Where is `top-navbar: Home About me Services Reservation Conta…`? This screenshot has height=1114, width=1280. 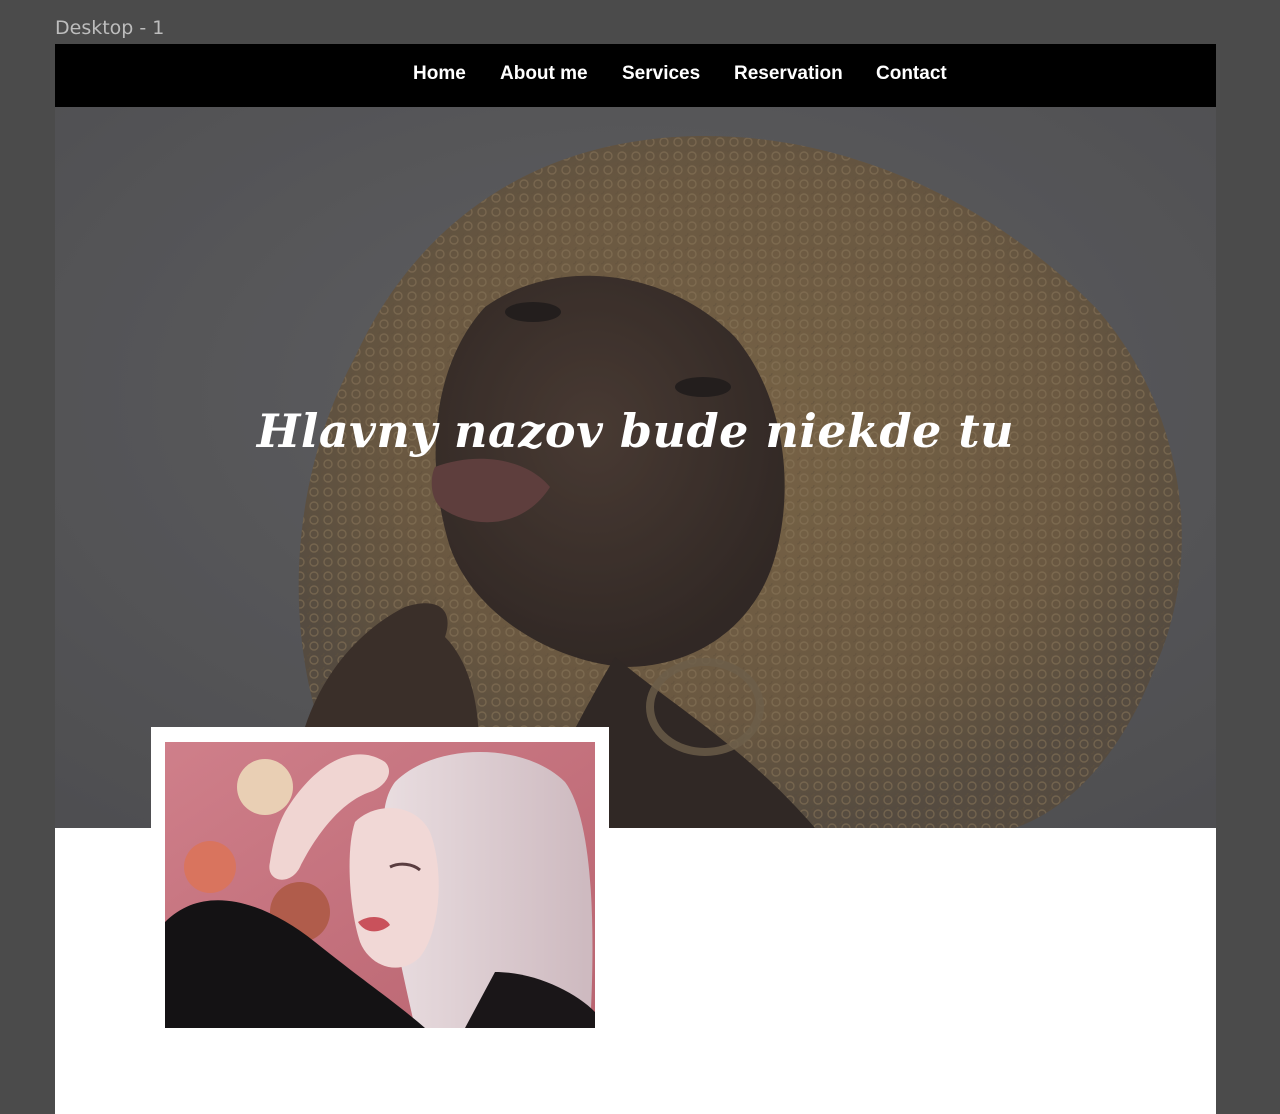
top-navbar: Home About me Services Reservation Conta… is located at coordinates (635, 75).